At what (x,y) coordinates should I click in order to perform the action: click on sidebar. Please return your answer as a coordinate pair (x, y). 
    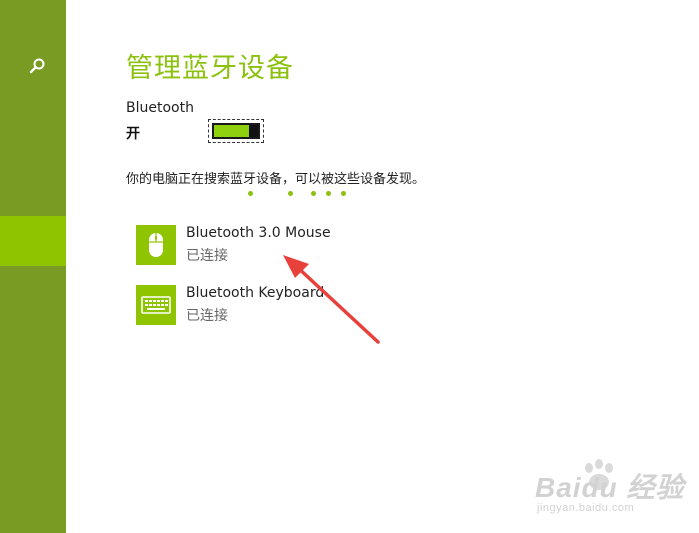
    Looking at the image, I should click on (33, 266).